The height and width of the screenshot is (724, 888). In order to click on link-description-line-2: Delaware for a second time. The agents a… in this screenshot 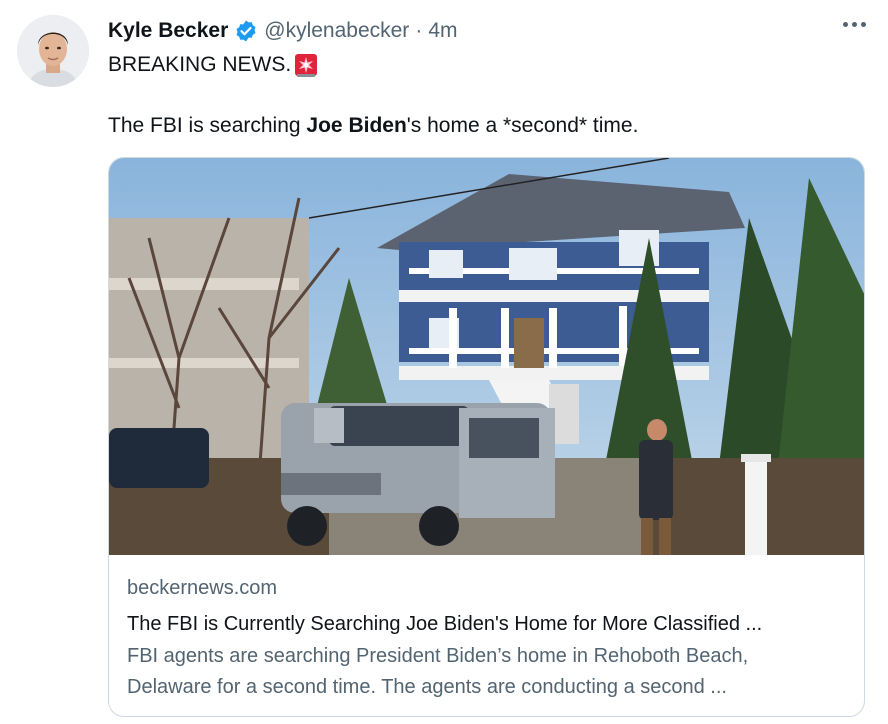, I will do `click(427, 687)`.